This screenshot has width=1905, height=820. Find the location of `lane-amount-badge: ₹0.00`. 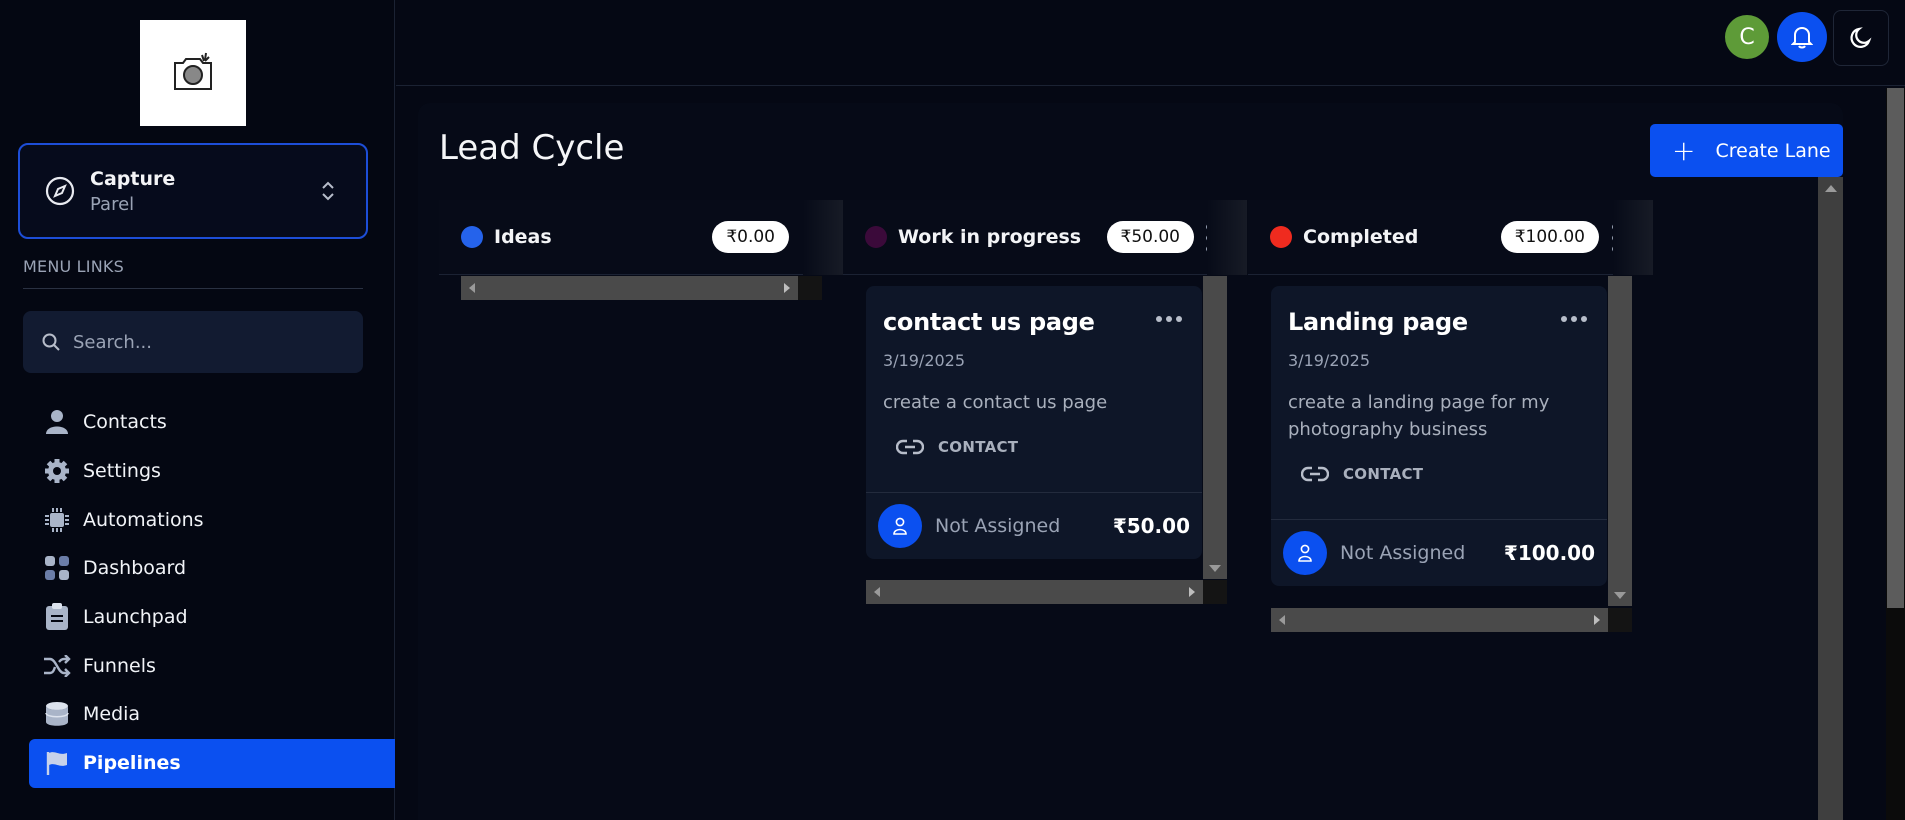

lane-amount-badge: ₹0.00 is located at coordinates (750, 237).